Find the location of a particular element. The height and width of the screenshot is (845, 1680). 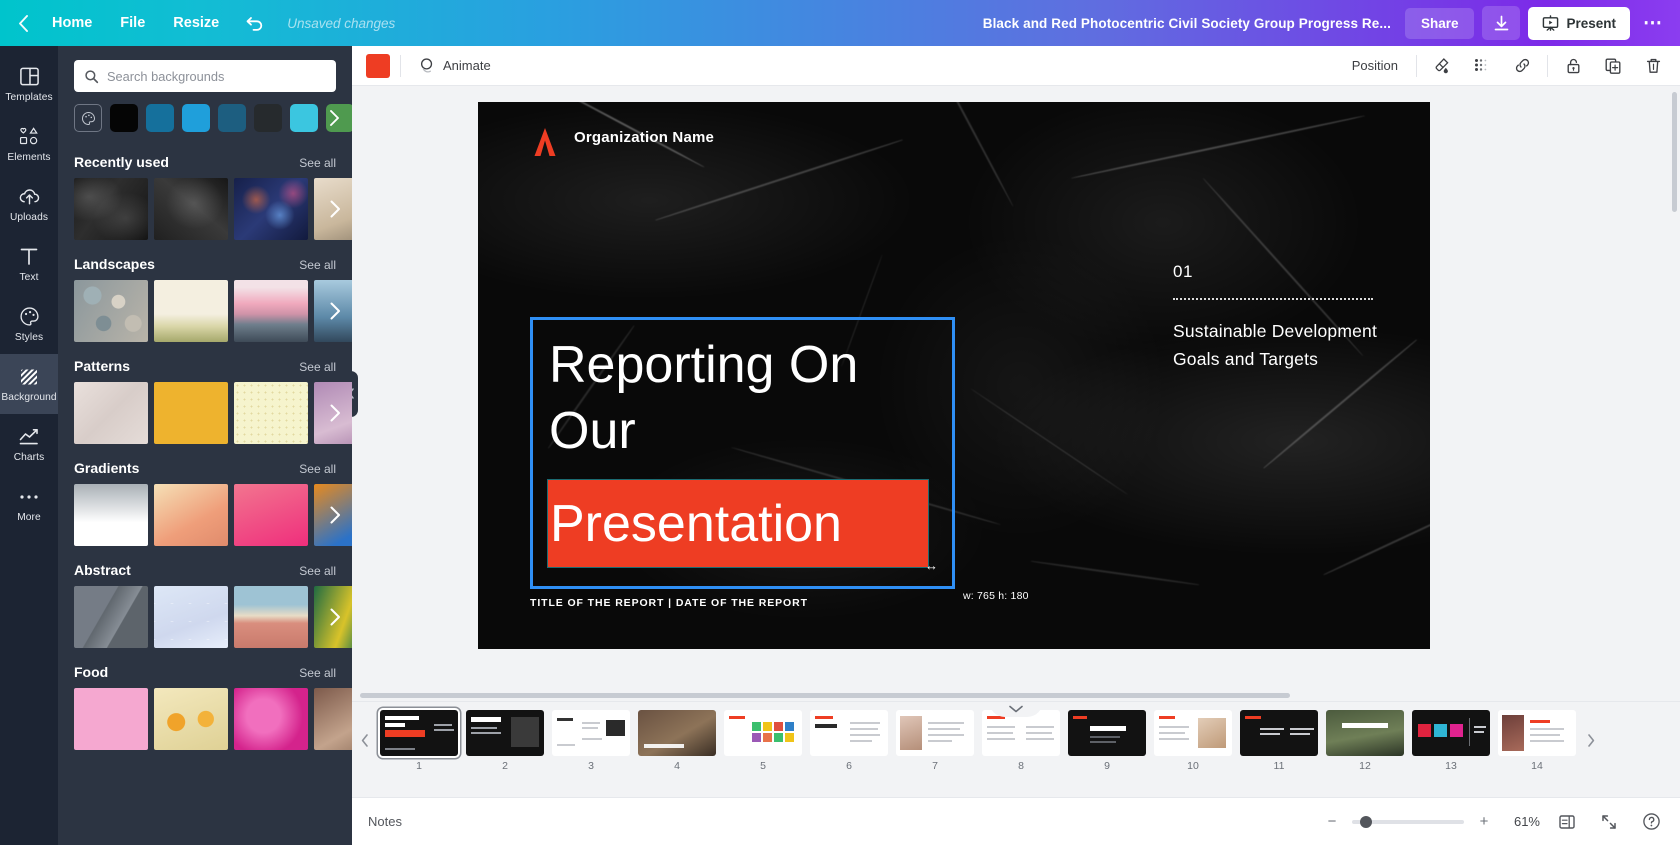

page-count-button is located at coordinates (1567, 822).